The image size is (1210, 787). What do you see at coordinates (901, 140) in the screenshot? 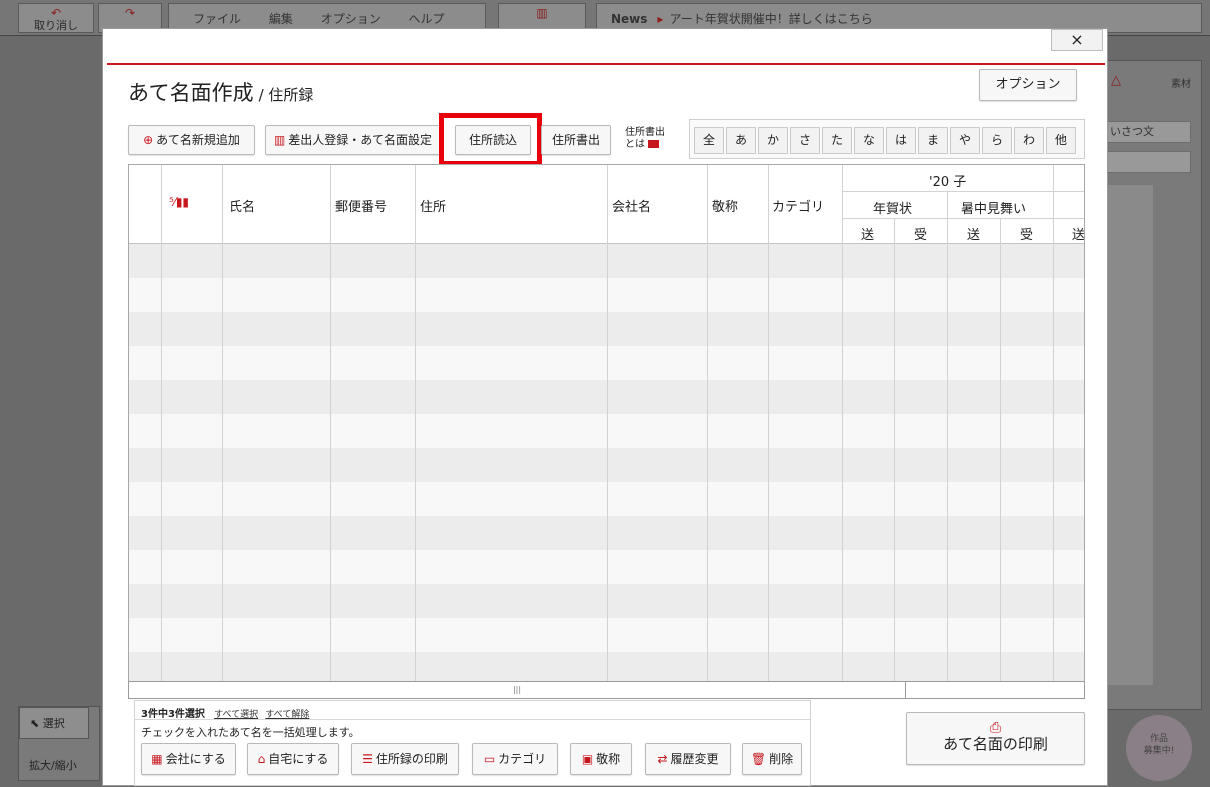
I see `kana-ha: は` at bounding box center [901, 140].